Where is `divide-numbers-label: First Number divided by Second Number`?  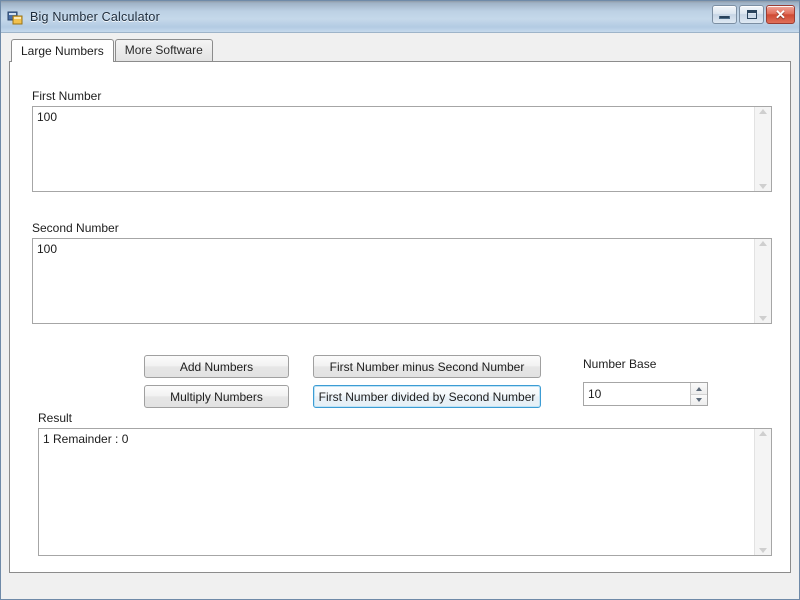 divide-numbers-label: First Number divided by Second Number is located at coordinates (427, 396).